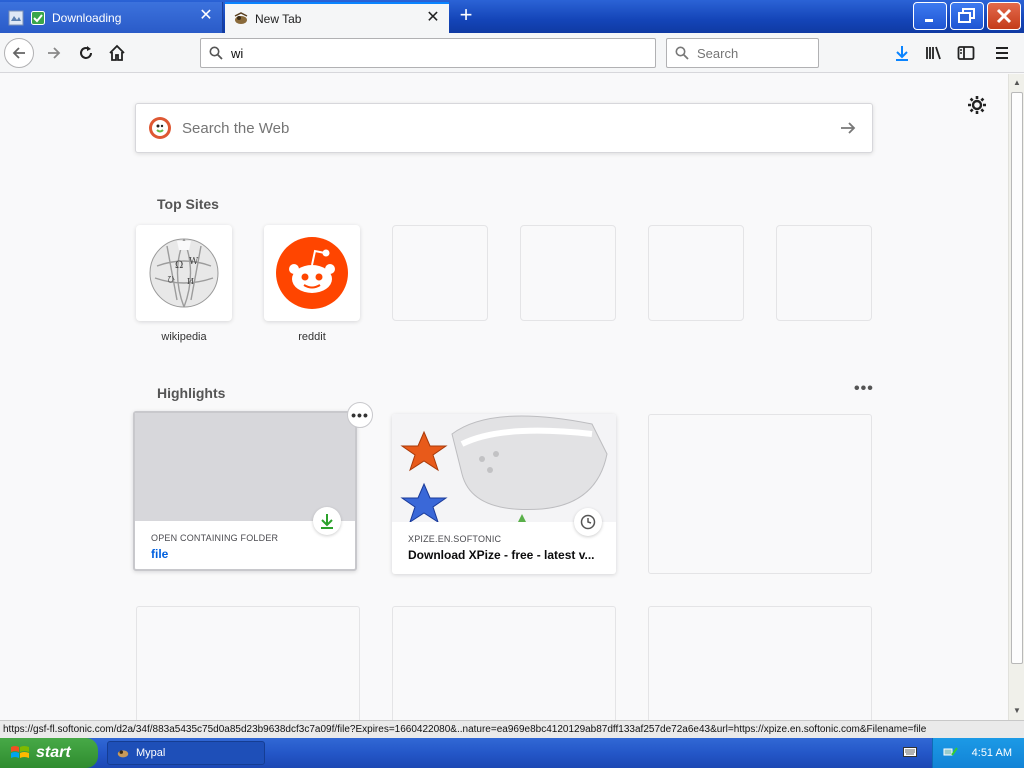  What do you see at coordinates (1004, 16) in the screenshot?
I see `close-window-button` at bounding box center [1004, 16].